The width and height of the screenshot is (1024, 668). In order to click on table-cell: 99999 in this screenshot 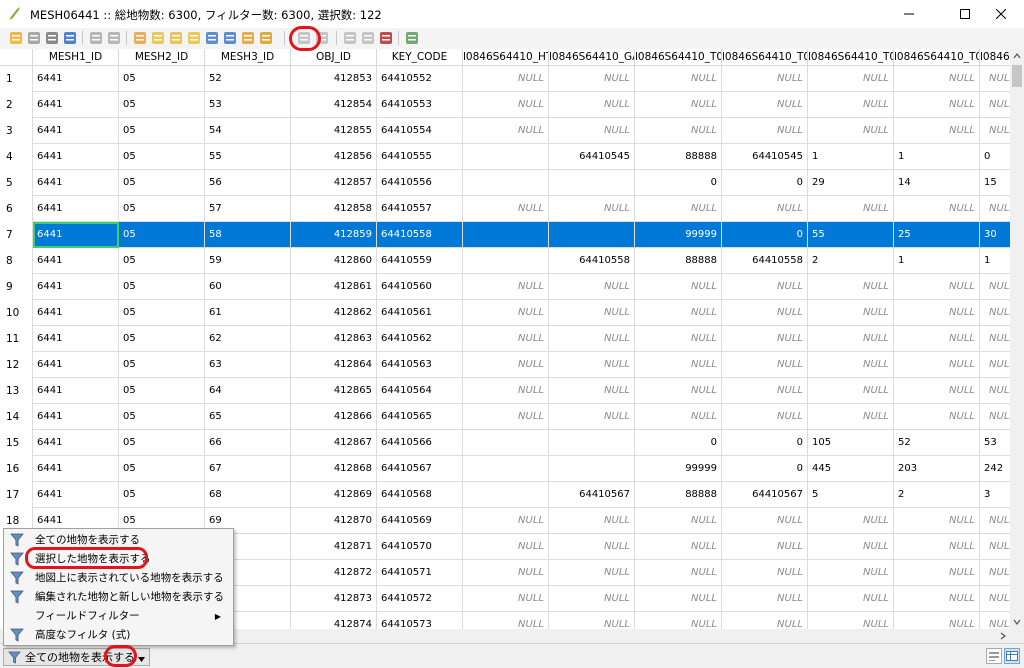, I will do `click(678, 235)`.